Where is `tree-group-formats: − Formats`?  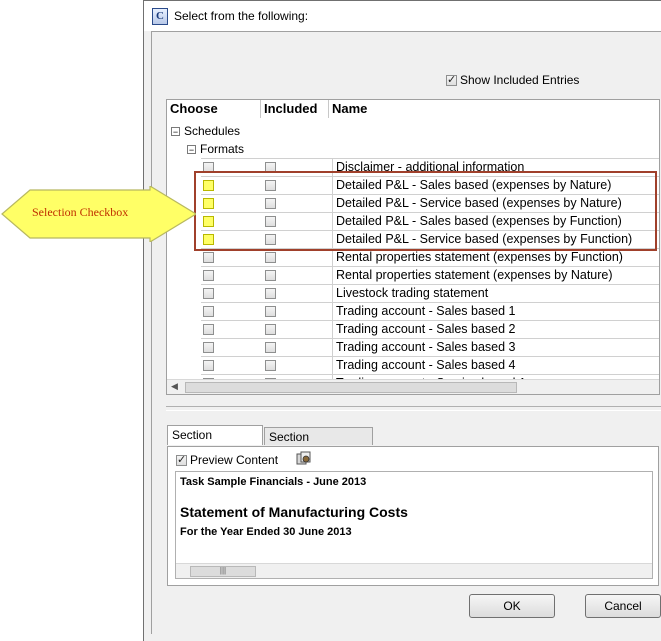
tree-group-formats: − Formats is located at coordinates (215, 149).